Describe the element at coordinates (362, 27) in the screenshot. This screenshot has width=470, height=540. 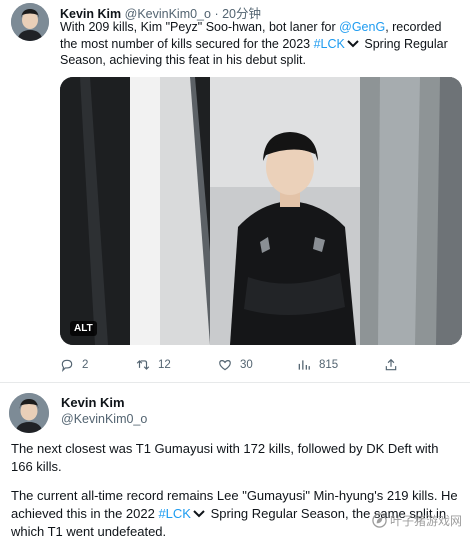
I see `mention-link: @GenG` at that location.